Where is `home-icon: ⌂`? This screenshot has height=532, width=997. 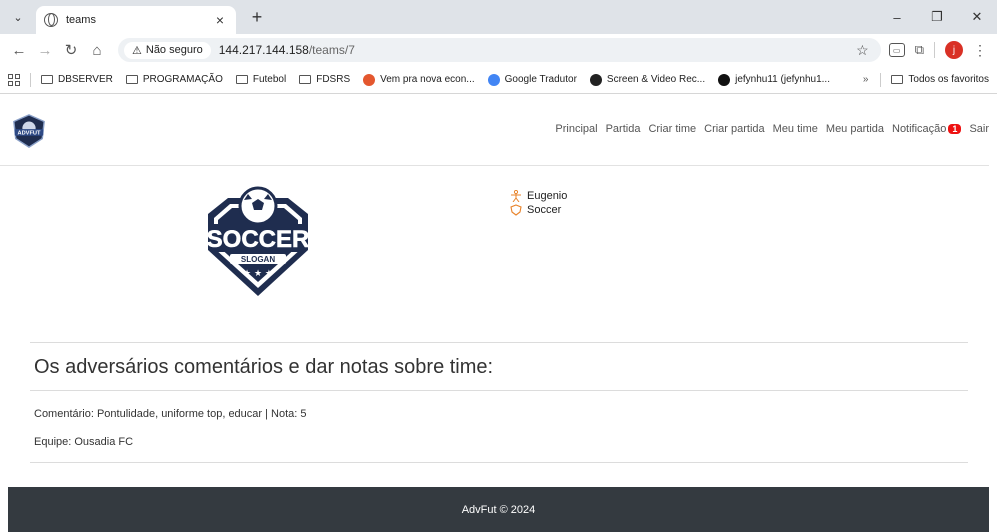 home-icon: ⌂ is located at coordinates (97, 50).